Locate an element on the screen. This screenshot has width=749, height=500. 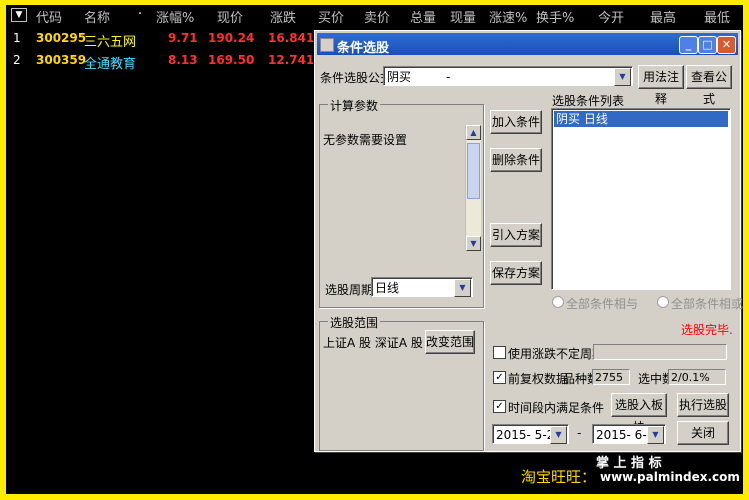
stock-change: 16.84 is located at coordinates (287, 38).